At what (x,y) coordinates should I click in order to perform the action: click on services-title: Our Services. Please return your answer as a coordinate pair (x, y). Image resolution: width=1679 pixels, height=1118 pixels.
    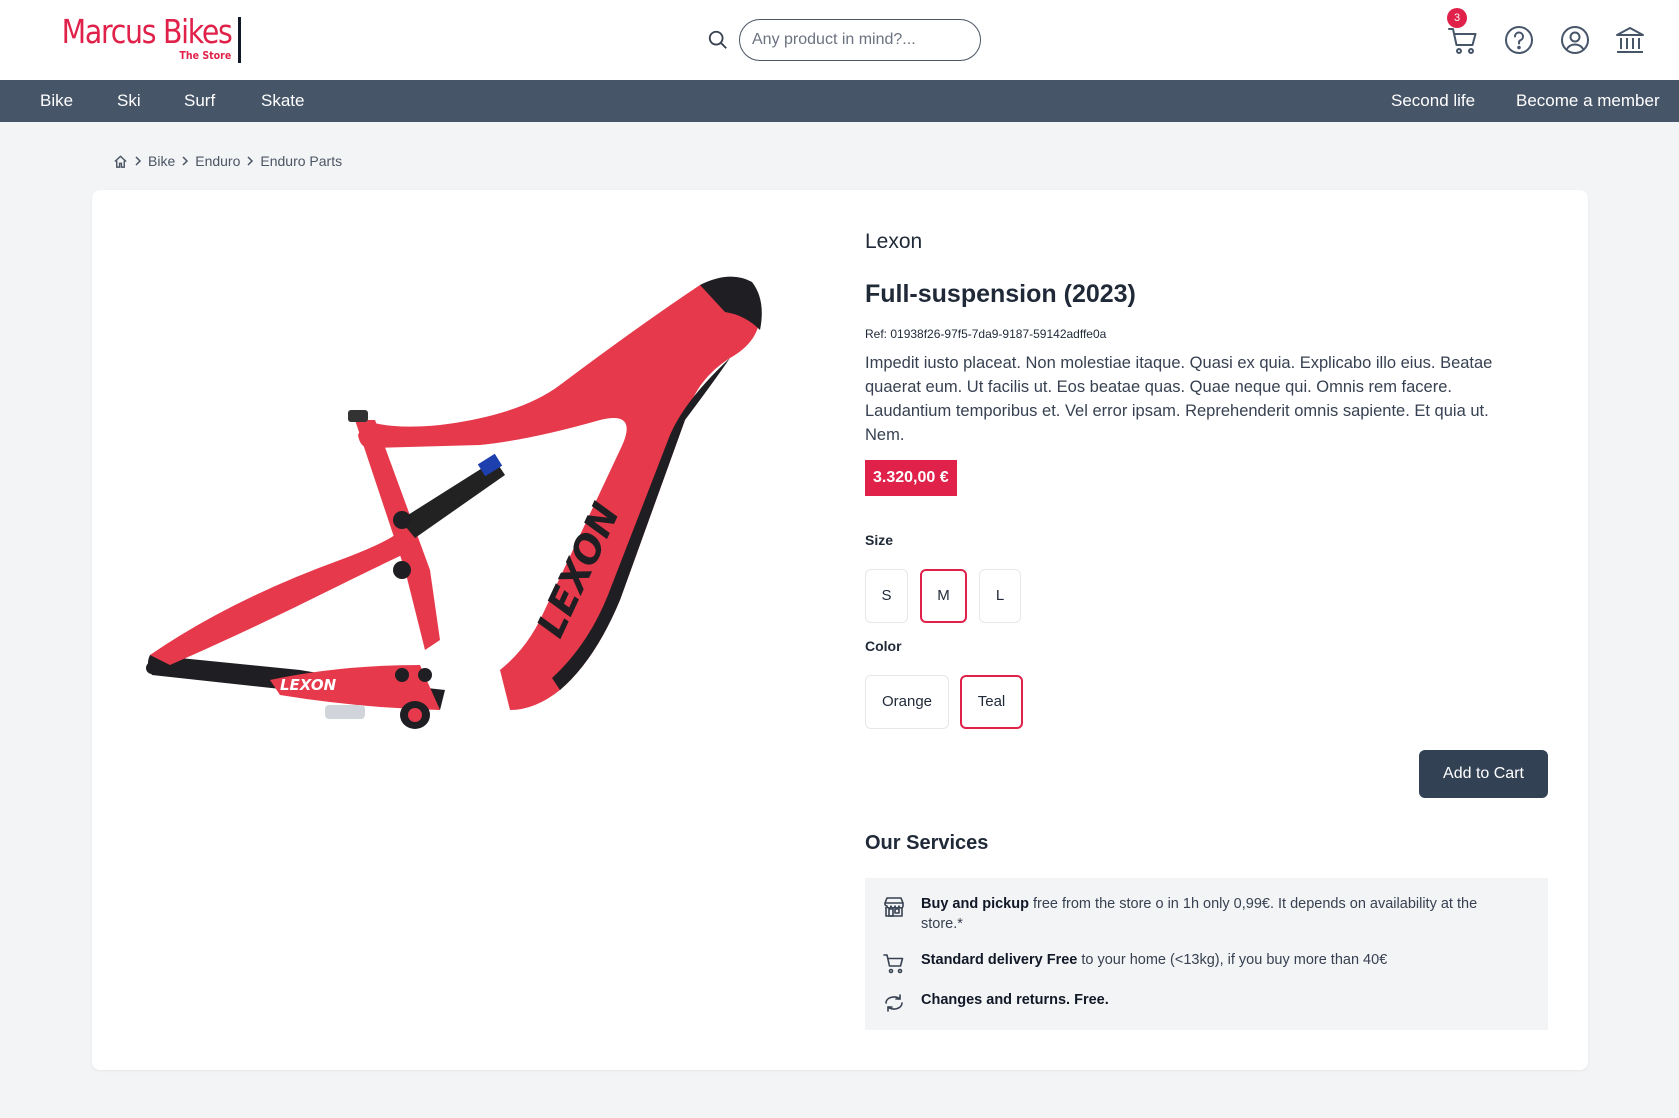
    Looking at the image, I should click on (927, 843).